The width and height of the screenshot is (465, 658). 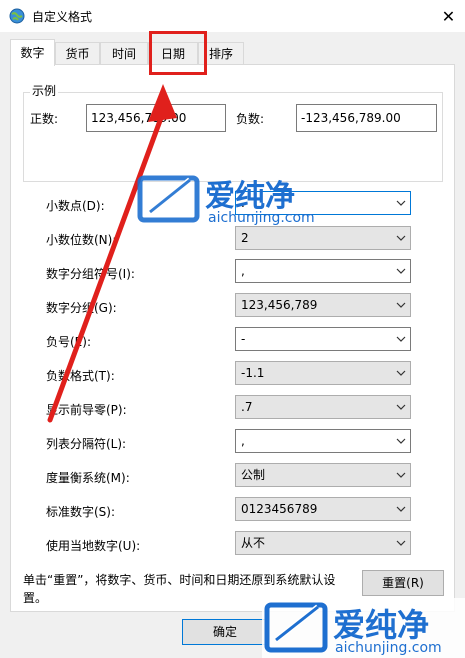 What do you see at coordinates (220, 54) in the screenshot?
I see `tab-label: 排序` at bounding box center [220, 54].